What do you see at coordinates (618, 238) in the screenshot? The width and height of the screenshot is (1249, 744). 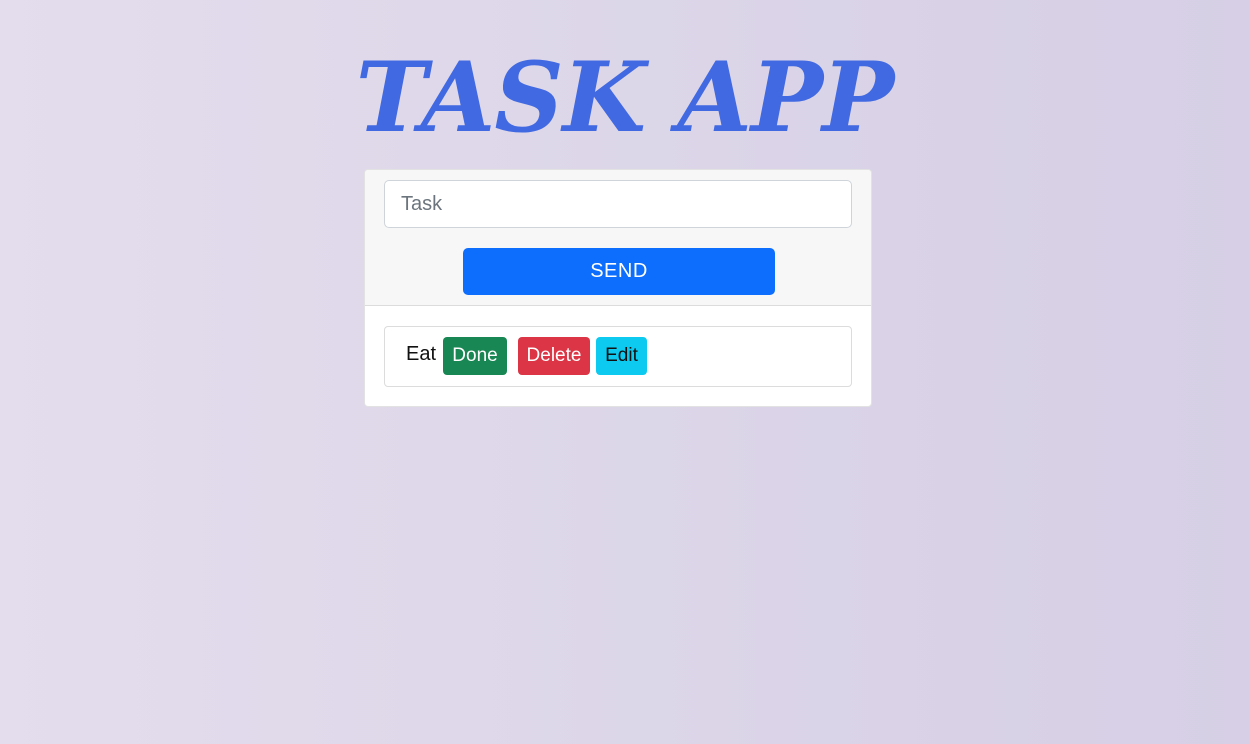 I see `task-form: SEND` at bounding box center [618, 238].